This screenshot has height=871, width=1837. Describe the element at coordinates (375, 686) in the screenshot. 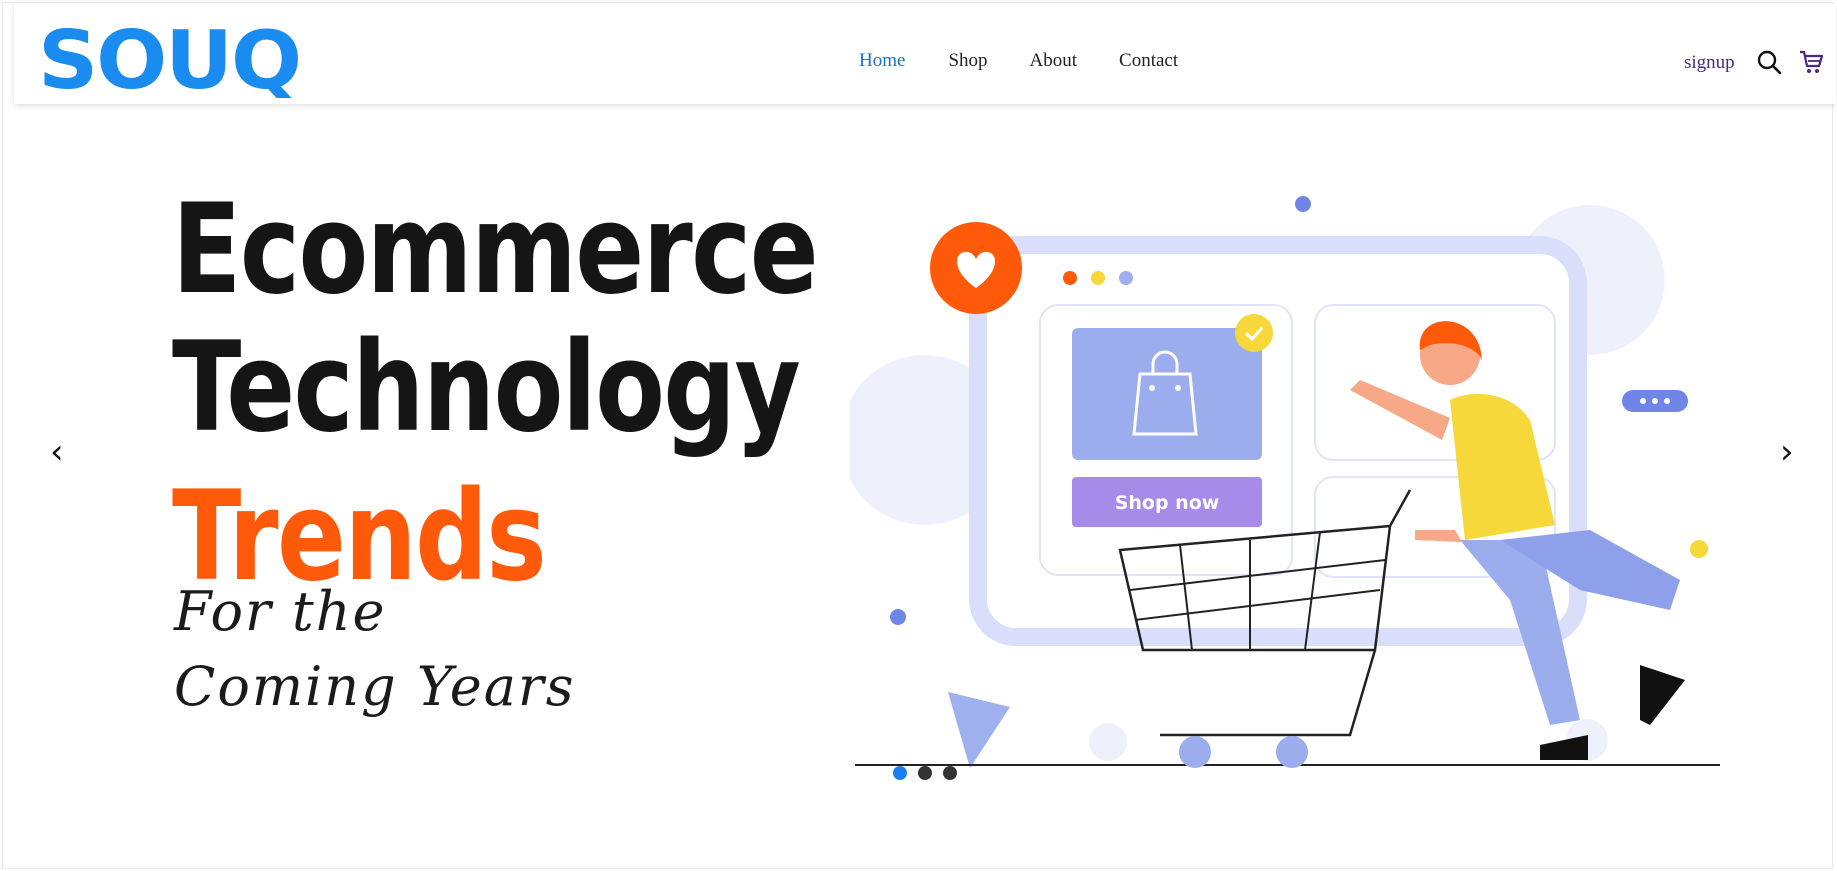

I see `hero-subtitle-2: Coming Years` at that location.